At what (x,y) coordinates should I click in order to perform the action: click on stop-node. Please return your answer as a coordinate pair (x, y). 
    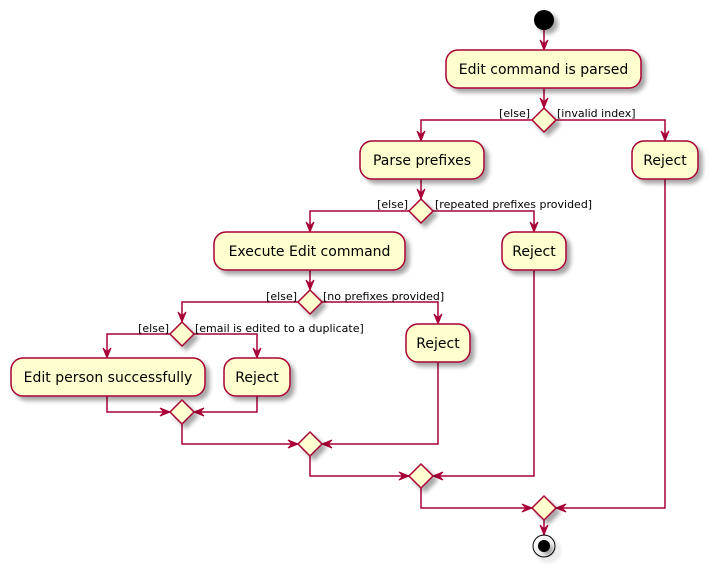
    Looking at the image, I should click on (544, 546).